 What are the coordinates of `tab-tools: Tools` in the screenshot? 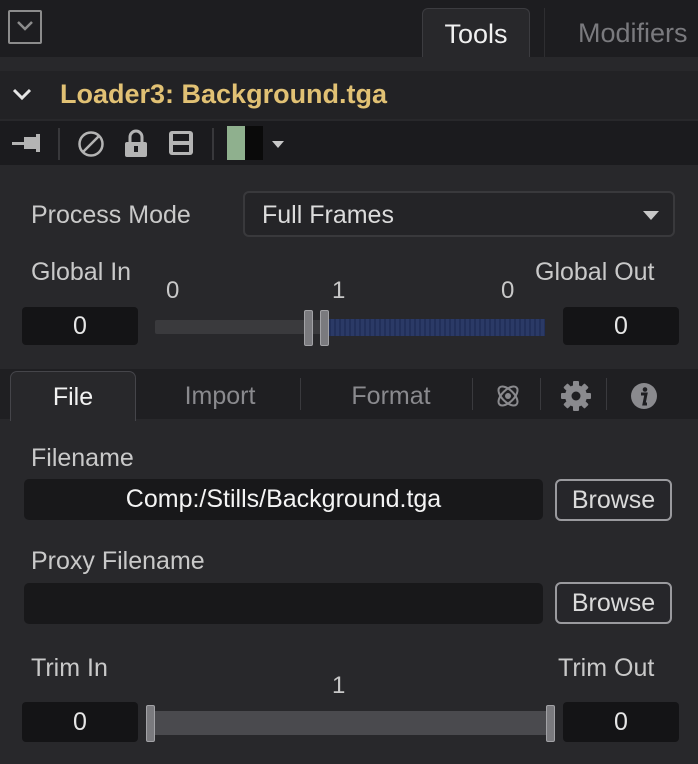 It's located at (476, 32).